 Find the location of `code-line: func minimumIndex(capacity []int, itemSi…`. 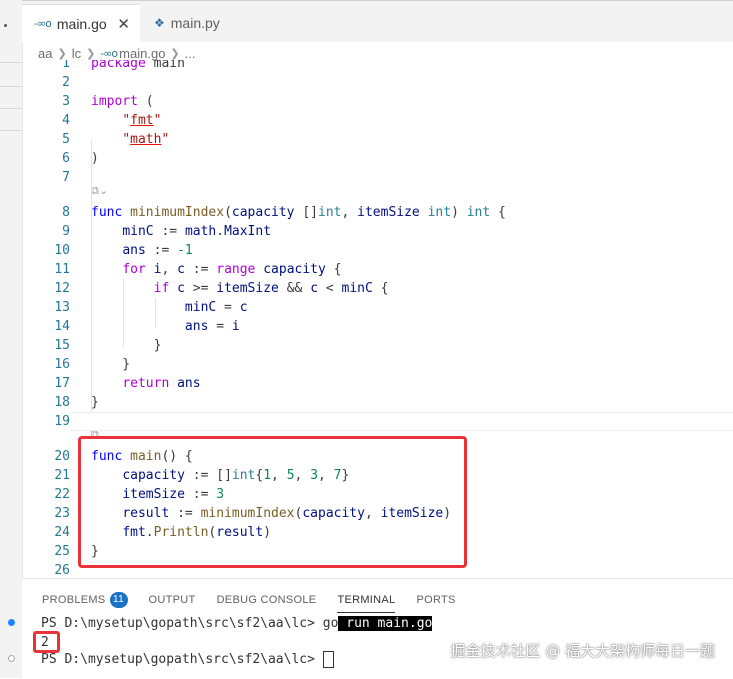

code-line: func minimumIndex(capacity []int, itemSi… is located at coordinates (298, 212).